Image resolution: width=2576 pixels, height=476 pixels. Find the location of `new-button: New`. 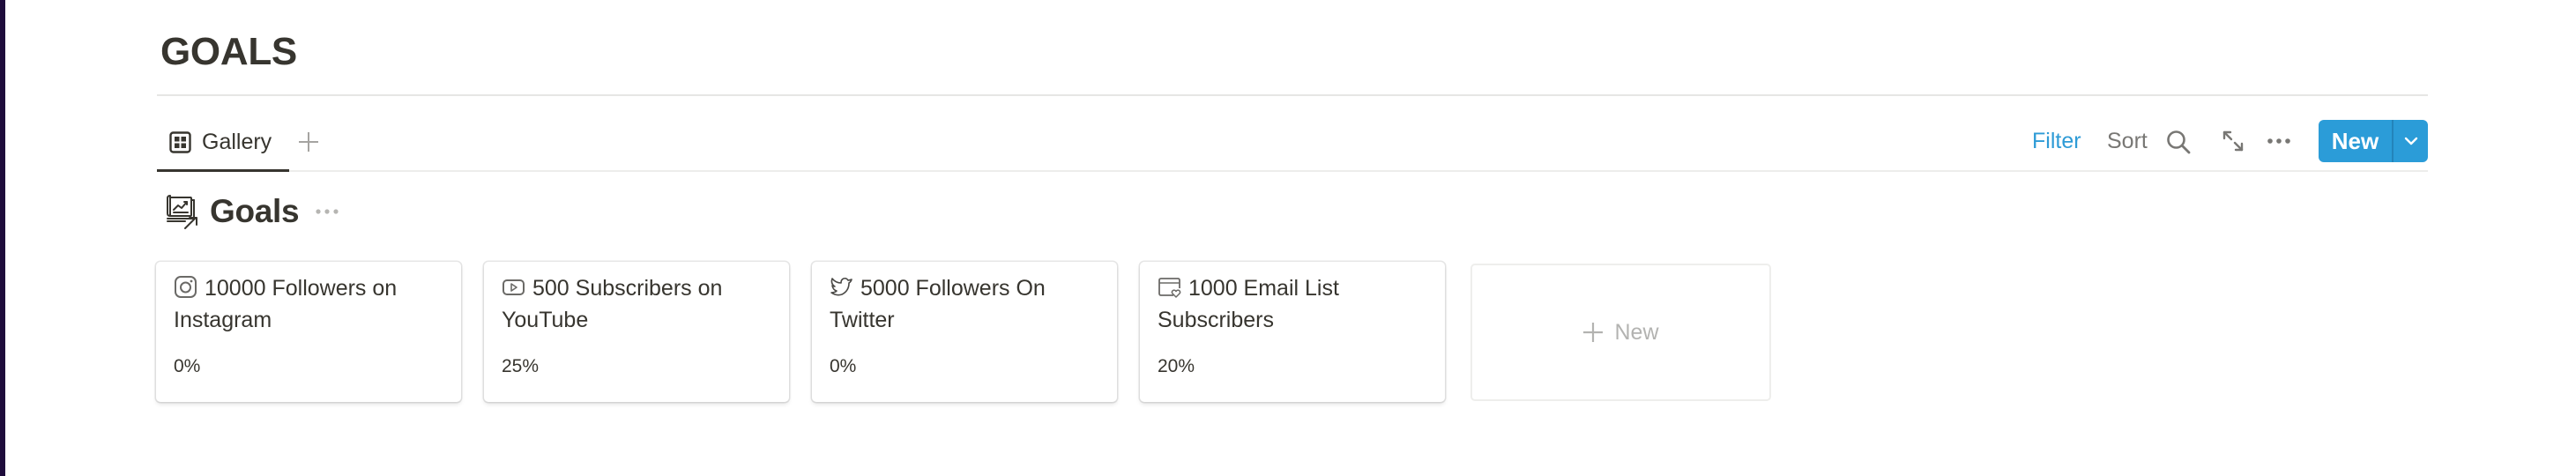

new-button: New is located at coordinates (2355, 141).